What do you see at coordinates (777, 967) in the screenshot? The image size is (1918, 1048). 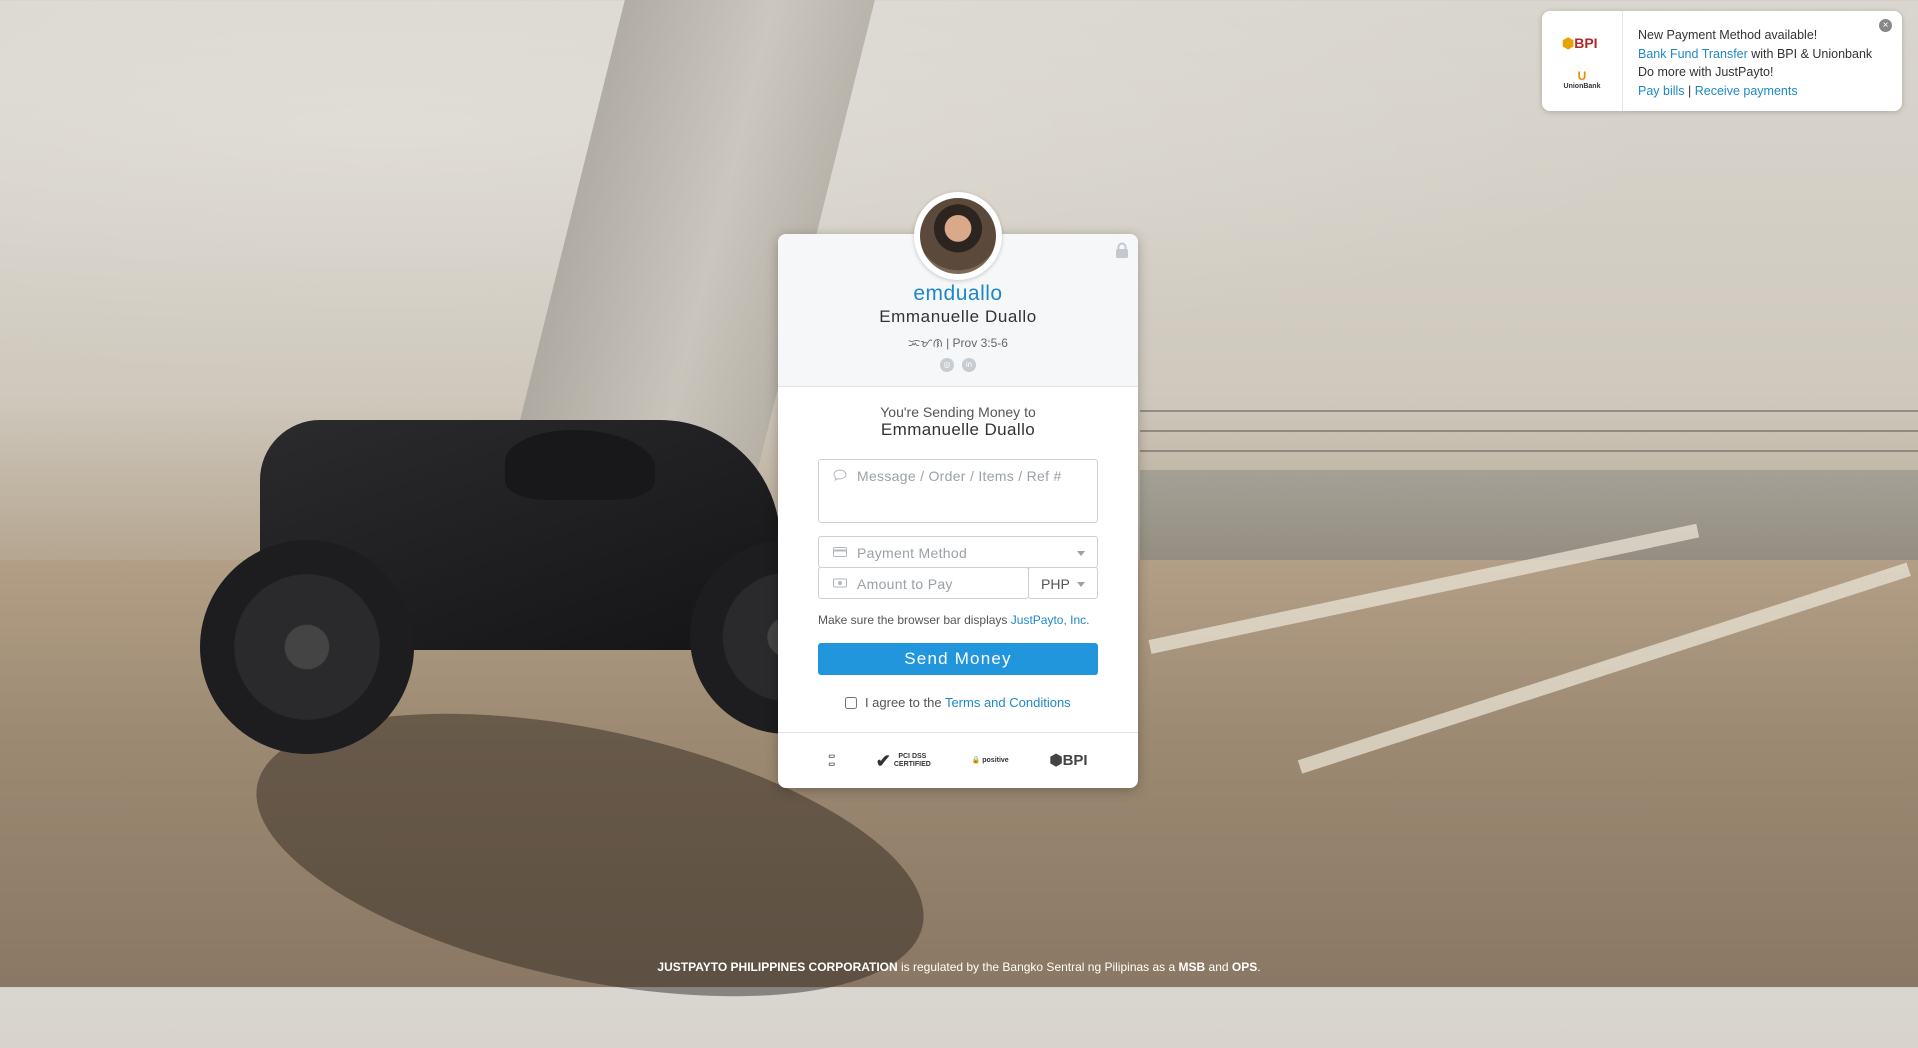 I see `footer-company: JUSTPAYTO PHILIPPINES CORPORATION` at bounding box center [777, 967].